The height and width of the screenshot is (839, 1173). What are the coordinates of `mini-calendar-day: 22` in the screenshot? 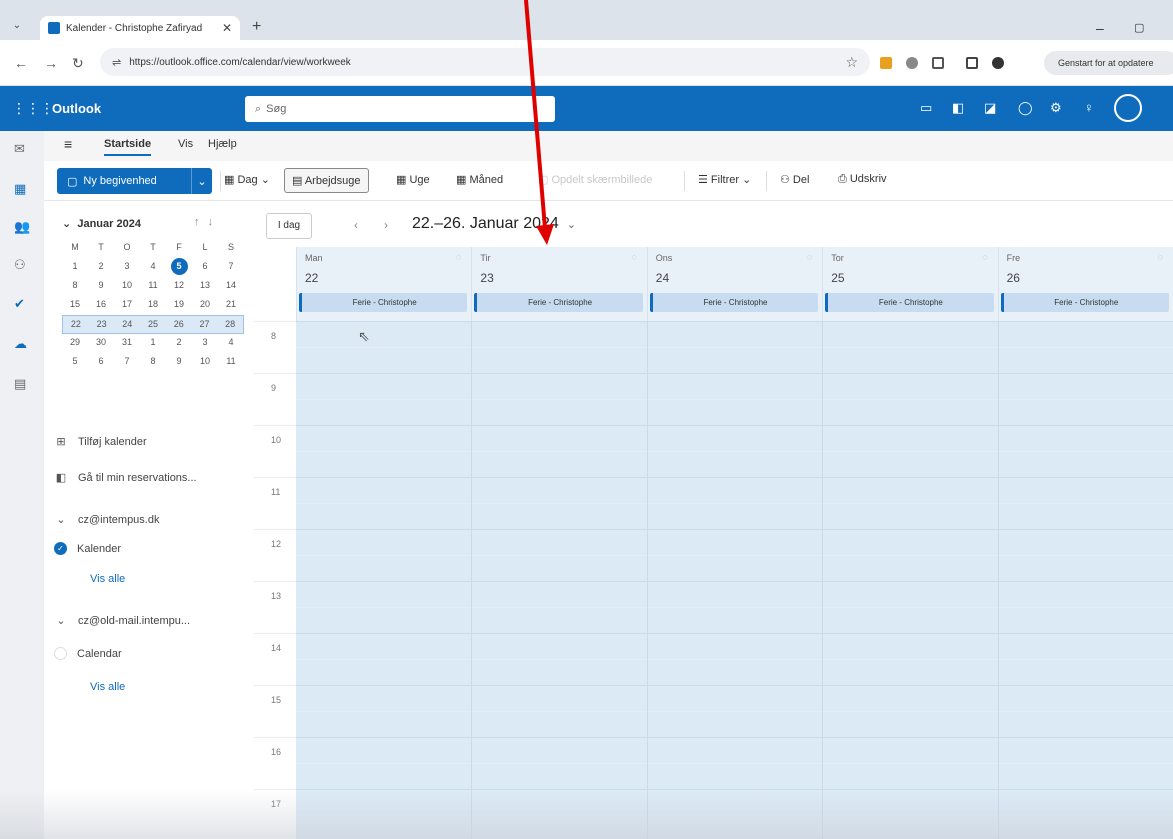 It's located at (76, 324).